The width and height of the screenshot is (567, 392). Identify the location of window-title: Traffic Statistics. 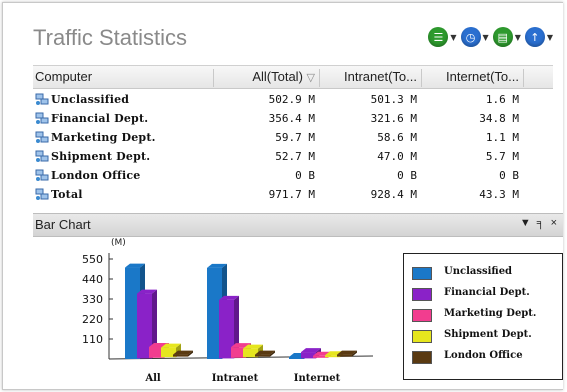
(110, 37).